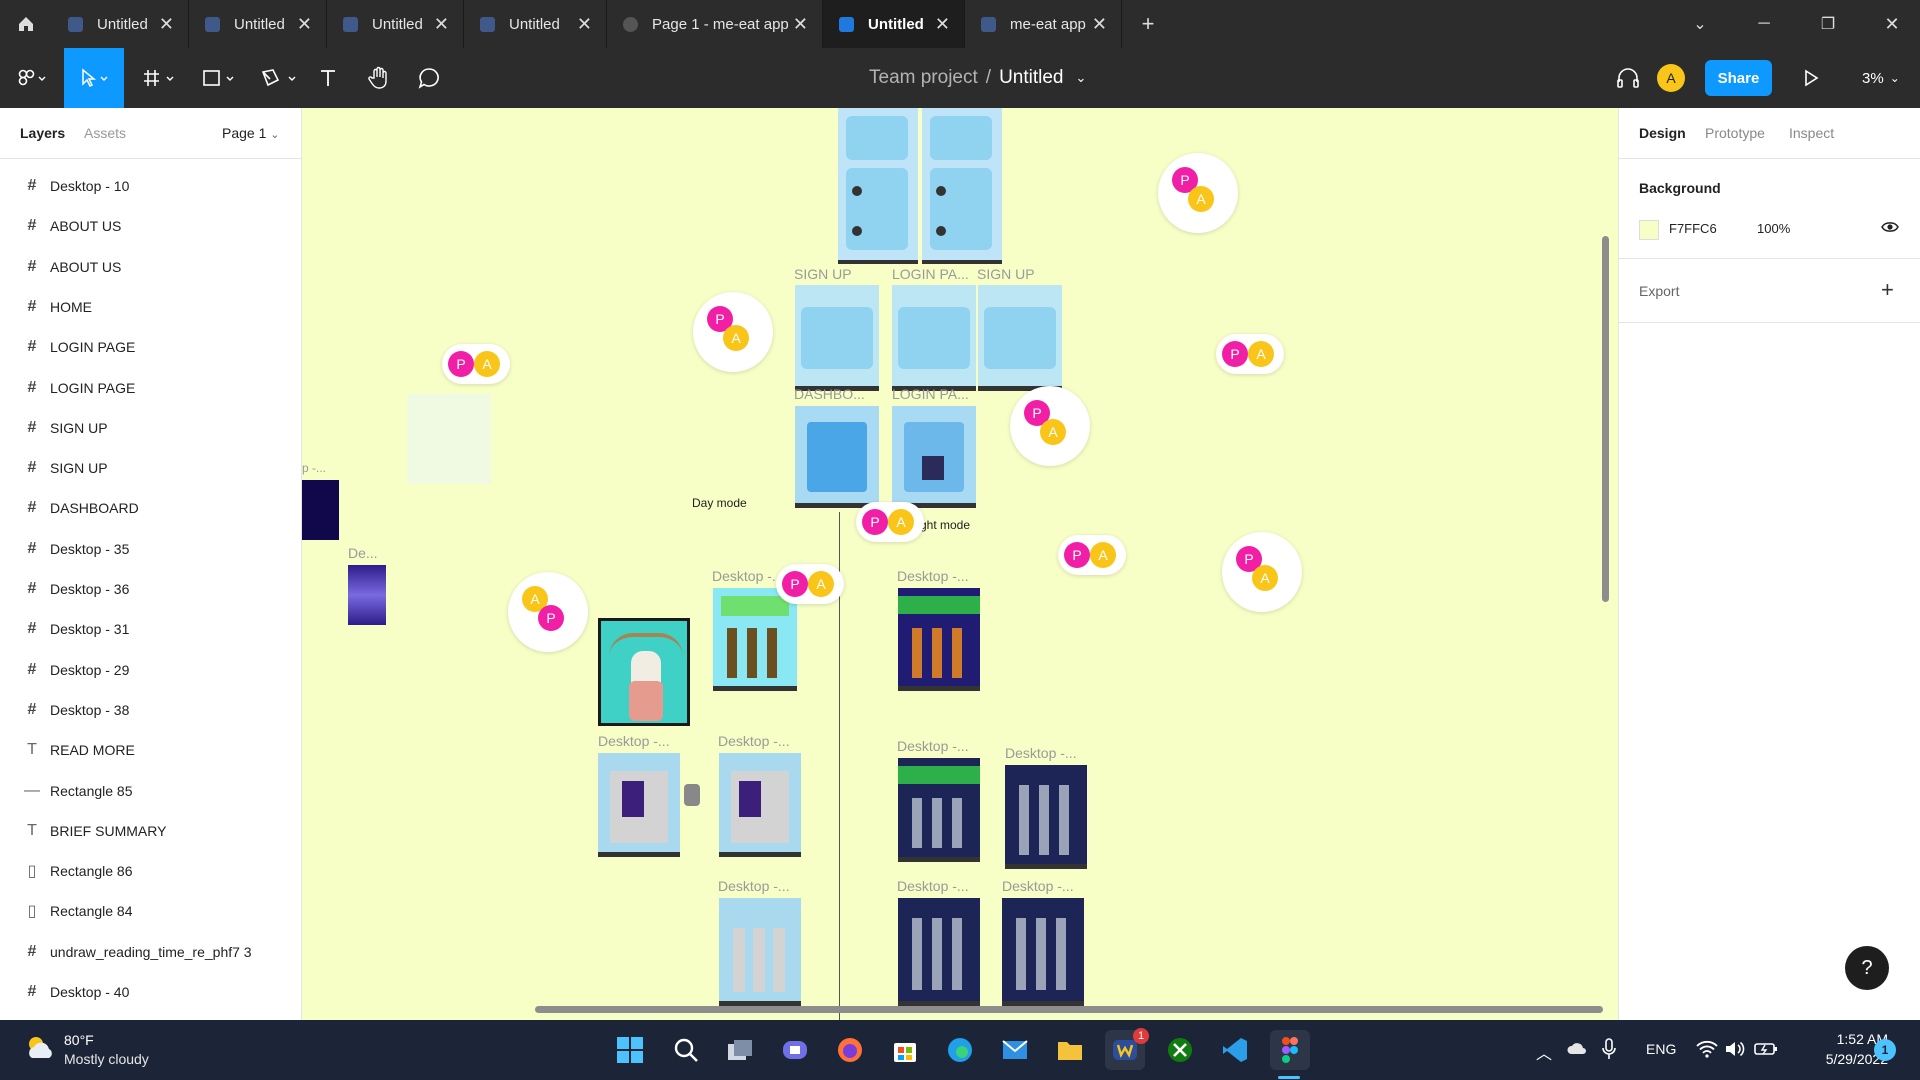  What do you see at coordinates (1235, 1050) in the screenshot?
I see `vscode-icon` at bounding box center [1235, 1050].